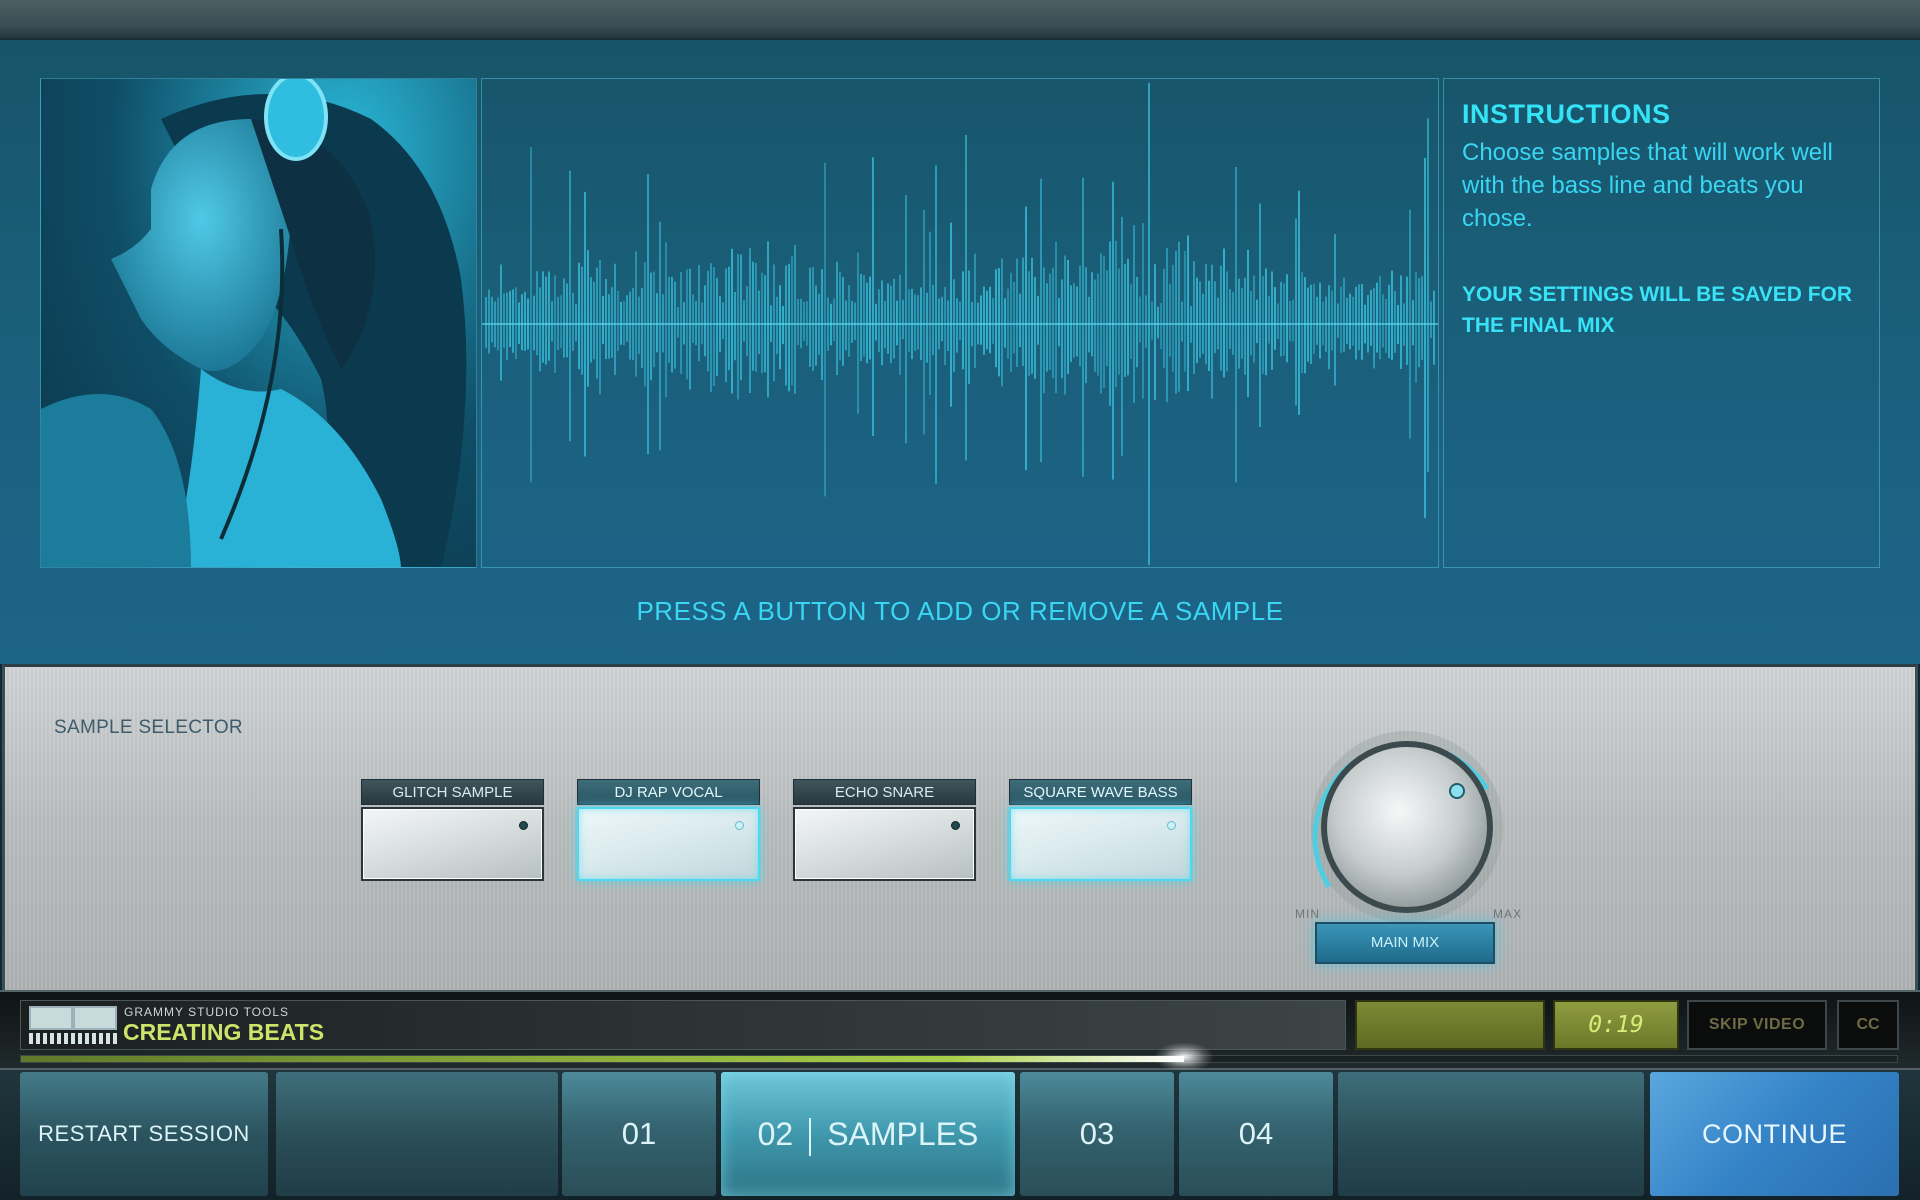  I want to click on sample-label: GLITCH SAMPLE, so click(452, 792).